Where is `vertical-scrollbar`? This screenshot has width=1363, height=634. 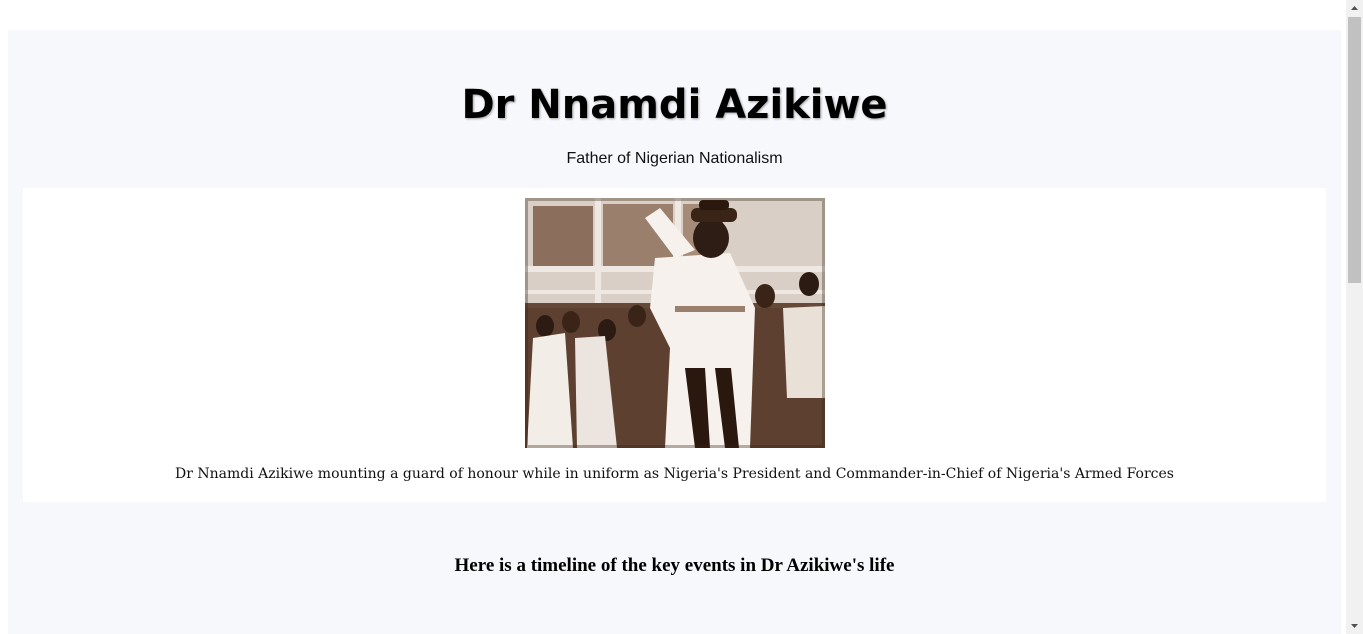
vertical-scrollbar is located at coordinates (1354, 317).